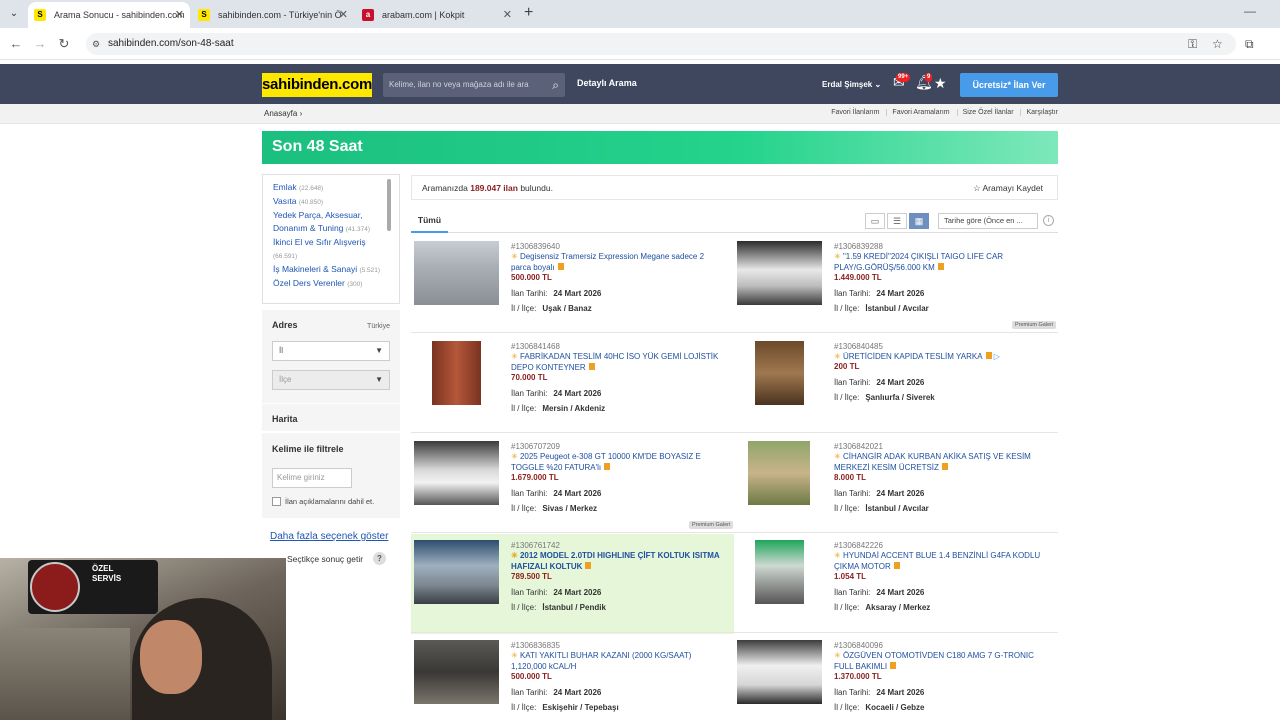  Describe the element at coordinates (1039, 112) in the screenshot. I see `compare-link: Karşılaştır` at that location.